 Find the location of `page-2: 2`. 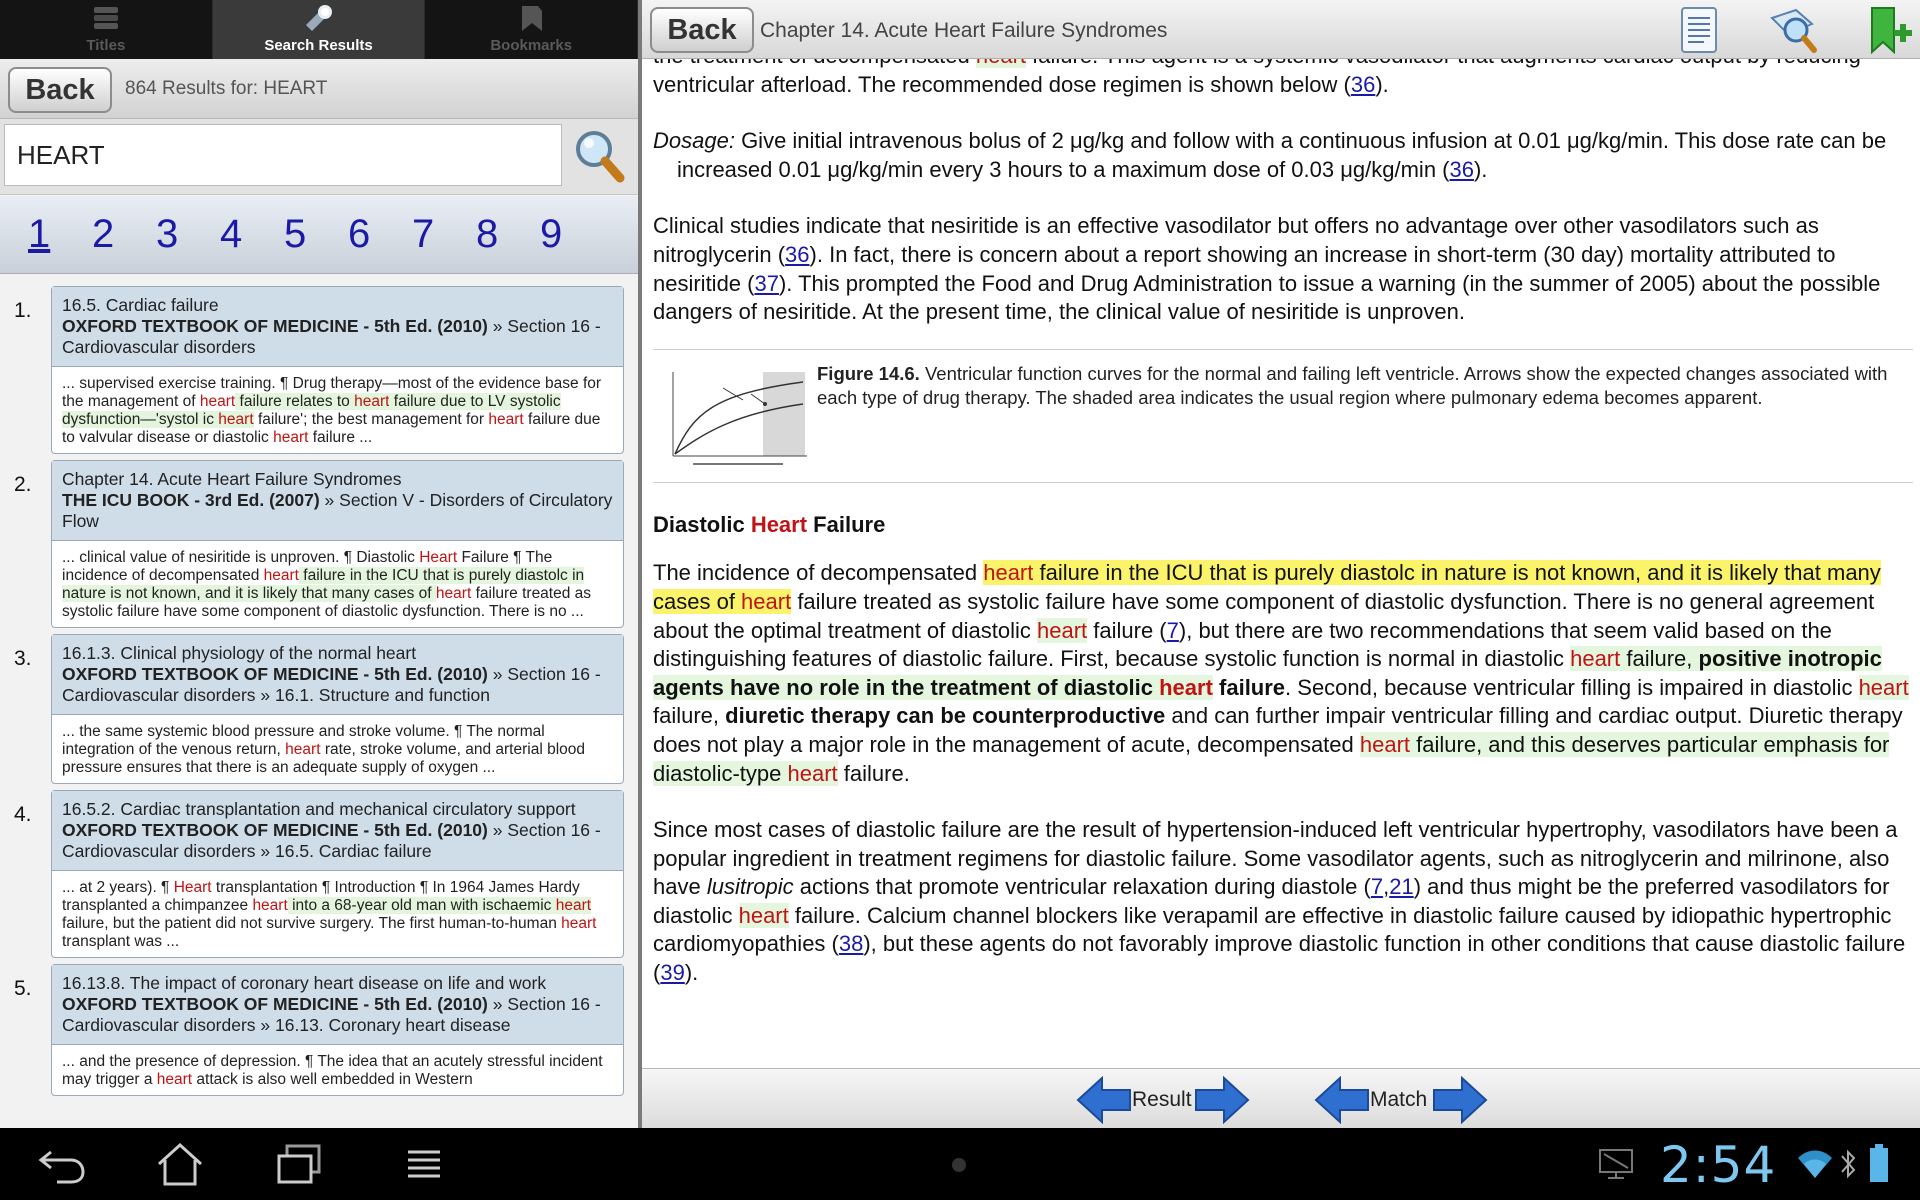

page-2: 2 is located at coordinates (124, 234).